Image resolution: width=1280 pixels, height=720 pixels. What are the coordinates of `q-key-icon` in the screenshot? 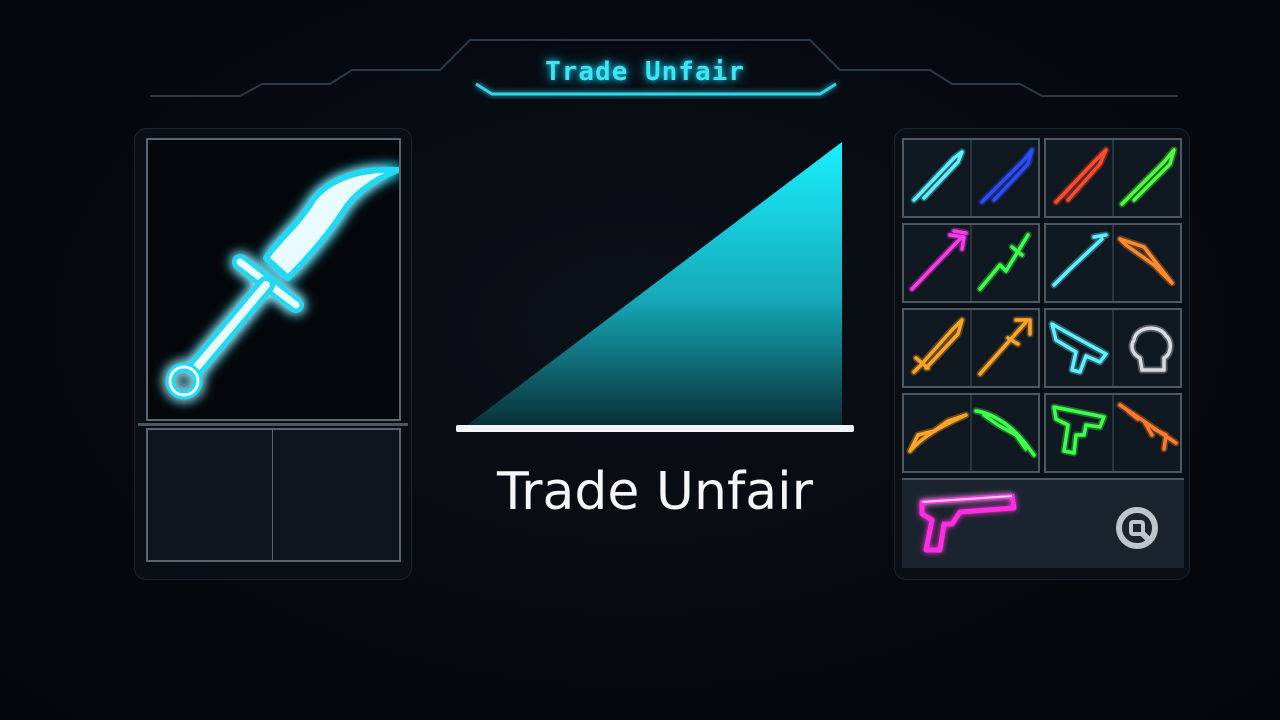 It's located at (1137, 528).